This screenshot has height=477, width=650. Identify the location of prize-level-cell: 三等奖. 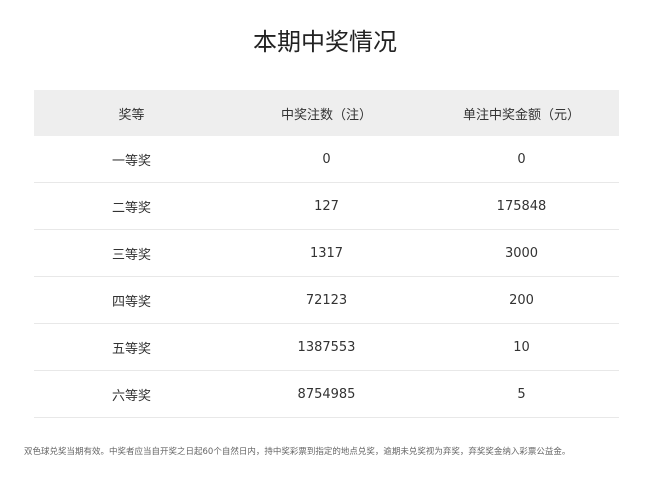
(131, 253).